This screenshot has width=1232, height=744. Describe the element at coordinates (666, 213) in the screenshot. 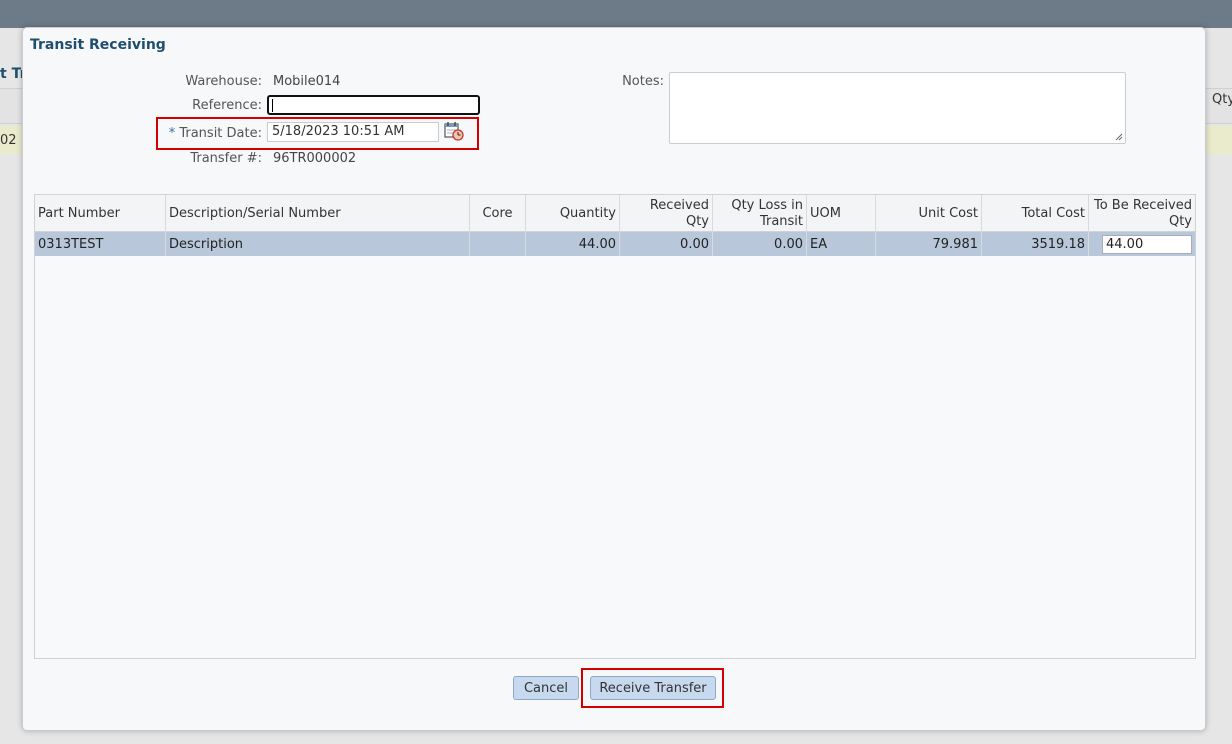

I see `col-received-qty: Received Qty` at that location.